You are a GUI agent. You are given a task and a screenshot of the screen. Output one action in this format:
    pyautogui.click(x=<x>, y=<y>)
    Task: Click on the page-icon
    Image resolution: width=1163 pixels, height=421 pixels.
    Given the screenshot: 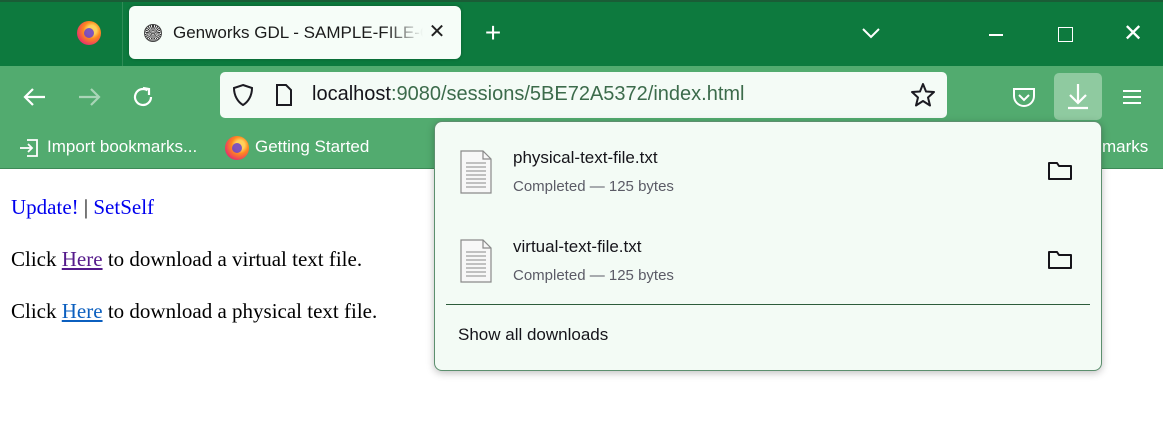 What is the action you would take?
    pyautogui.click(x=284, y=95)
    